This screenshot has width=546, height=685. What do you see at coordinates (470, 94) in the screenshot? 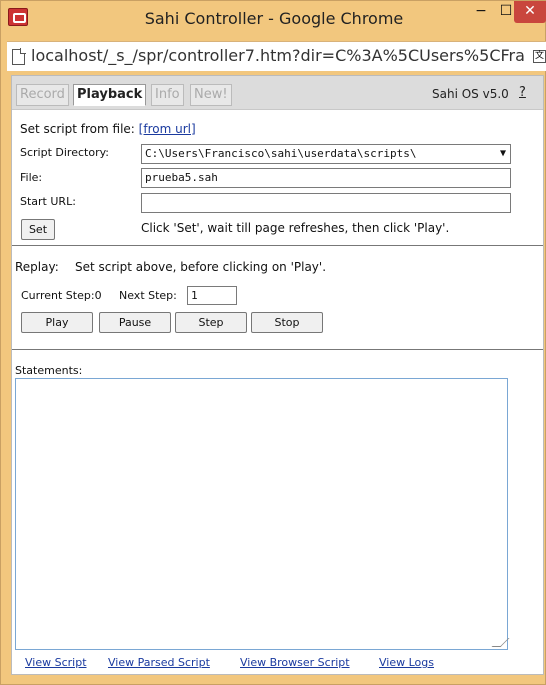
I see `version-label: Sahi OS v5.0` at bounding box center [470, 94].